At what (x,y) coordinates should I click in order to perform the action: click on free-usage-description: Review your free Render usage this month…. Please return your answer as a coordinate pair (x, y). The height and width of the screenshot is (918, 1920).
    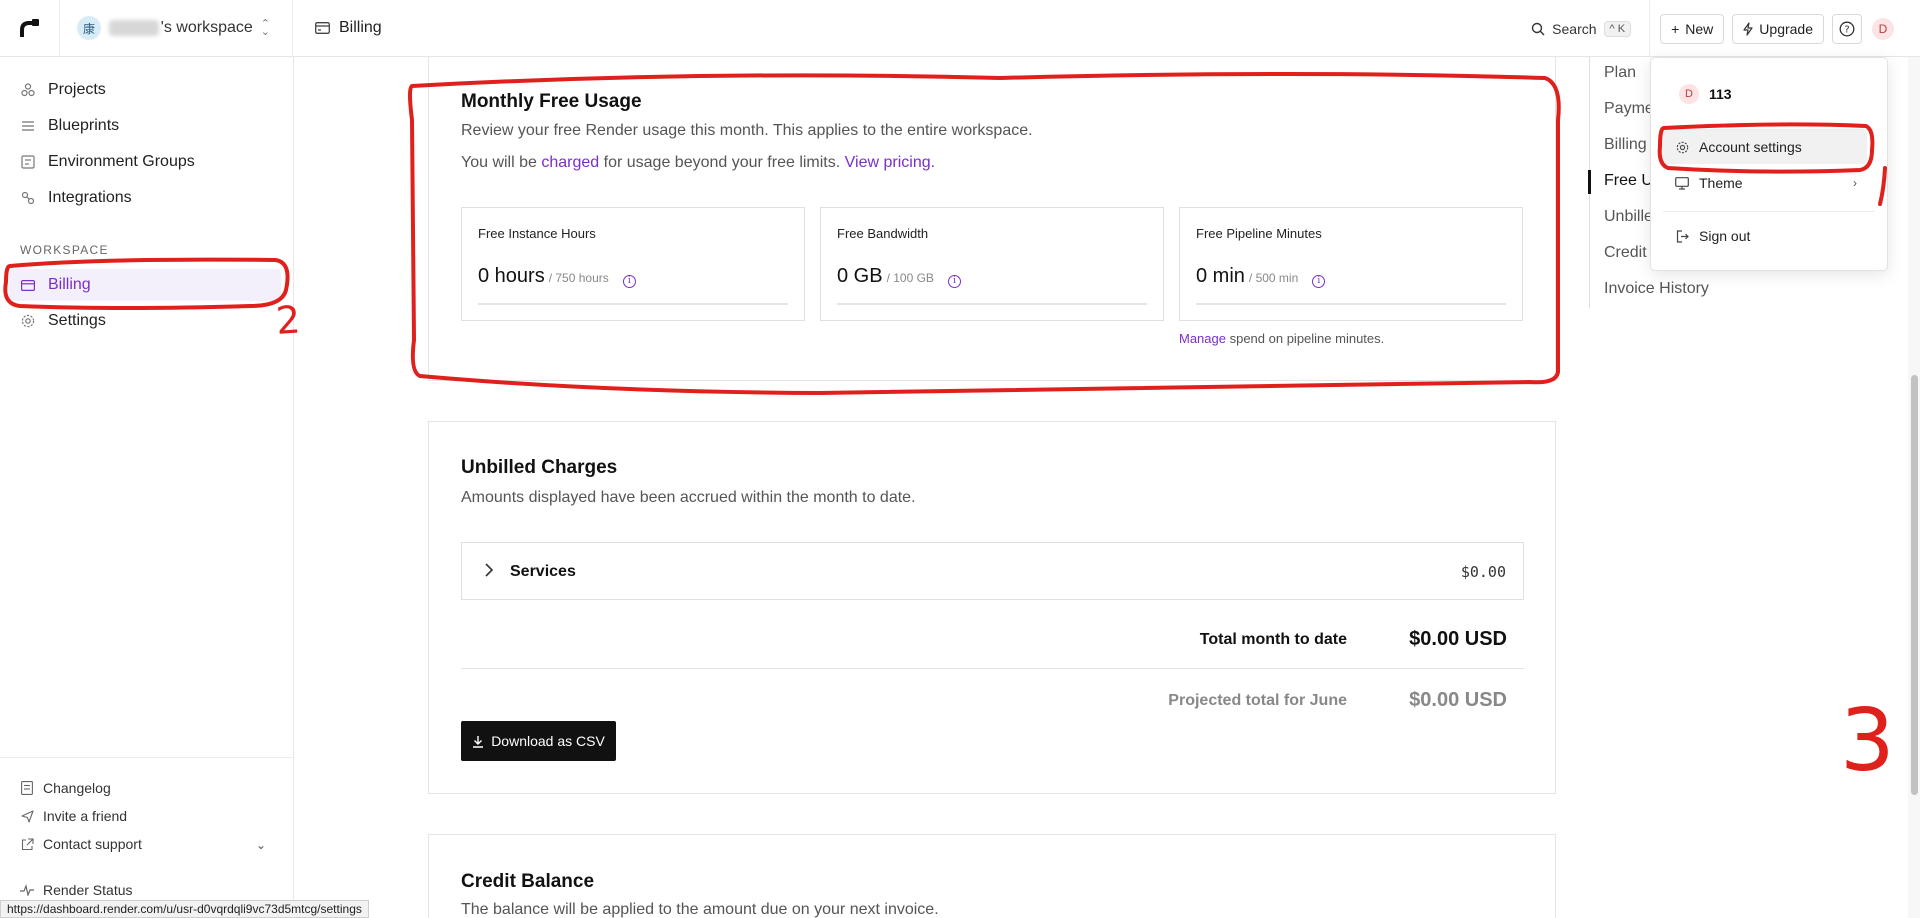
    Looking at the image, I should click on (747, 130).